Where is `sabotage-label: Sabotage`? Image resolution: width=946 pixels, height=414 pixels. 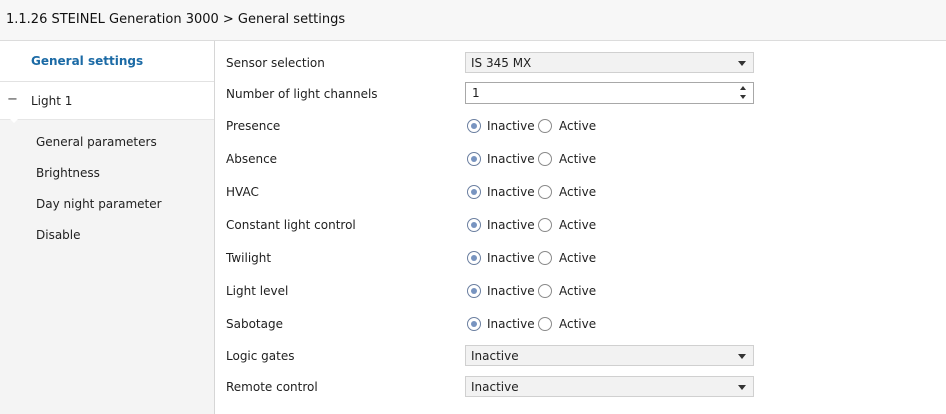
sabotage-label: Sabotage is located at coordinates (254, 324).